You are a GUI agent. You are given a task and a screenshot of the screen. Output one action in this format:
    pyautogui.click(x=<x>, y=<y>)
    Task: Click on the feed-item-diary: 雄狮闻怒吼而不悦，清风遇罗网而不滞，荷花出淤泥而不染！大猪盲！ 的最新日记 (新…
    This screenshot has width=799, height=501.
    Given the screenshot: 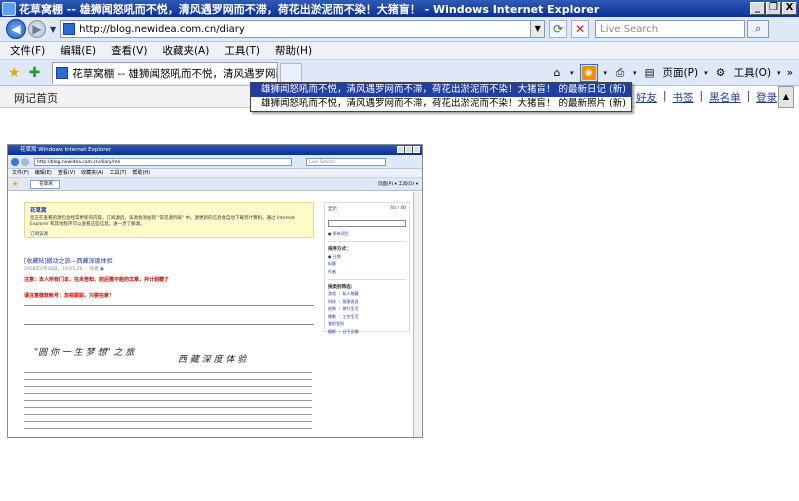 What is the action you would take?
    pyautogui.click(x=441, y=90)
    